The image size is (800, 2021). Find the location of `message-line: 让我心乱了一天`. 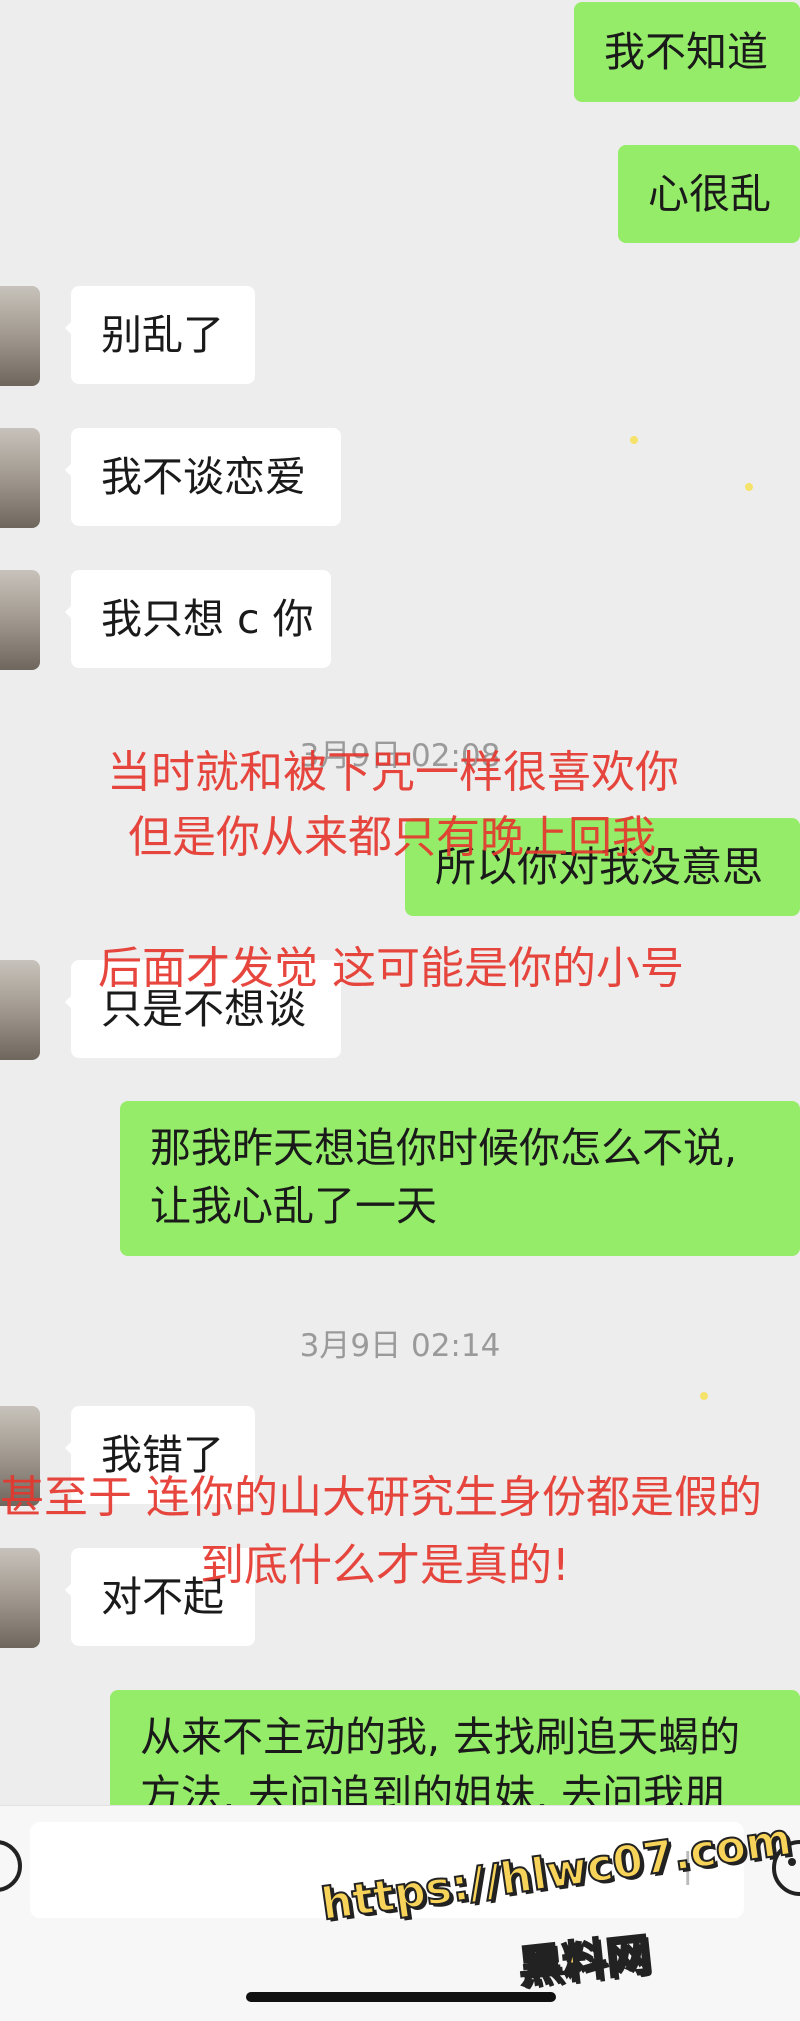

message-line: 让我心乱了一天 is located at coordinates (293, 1206).